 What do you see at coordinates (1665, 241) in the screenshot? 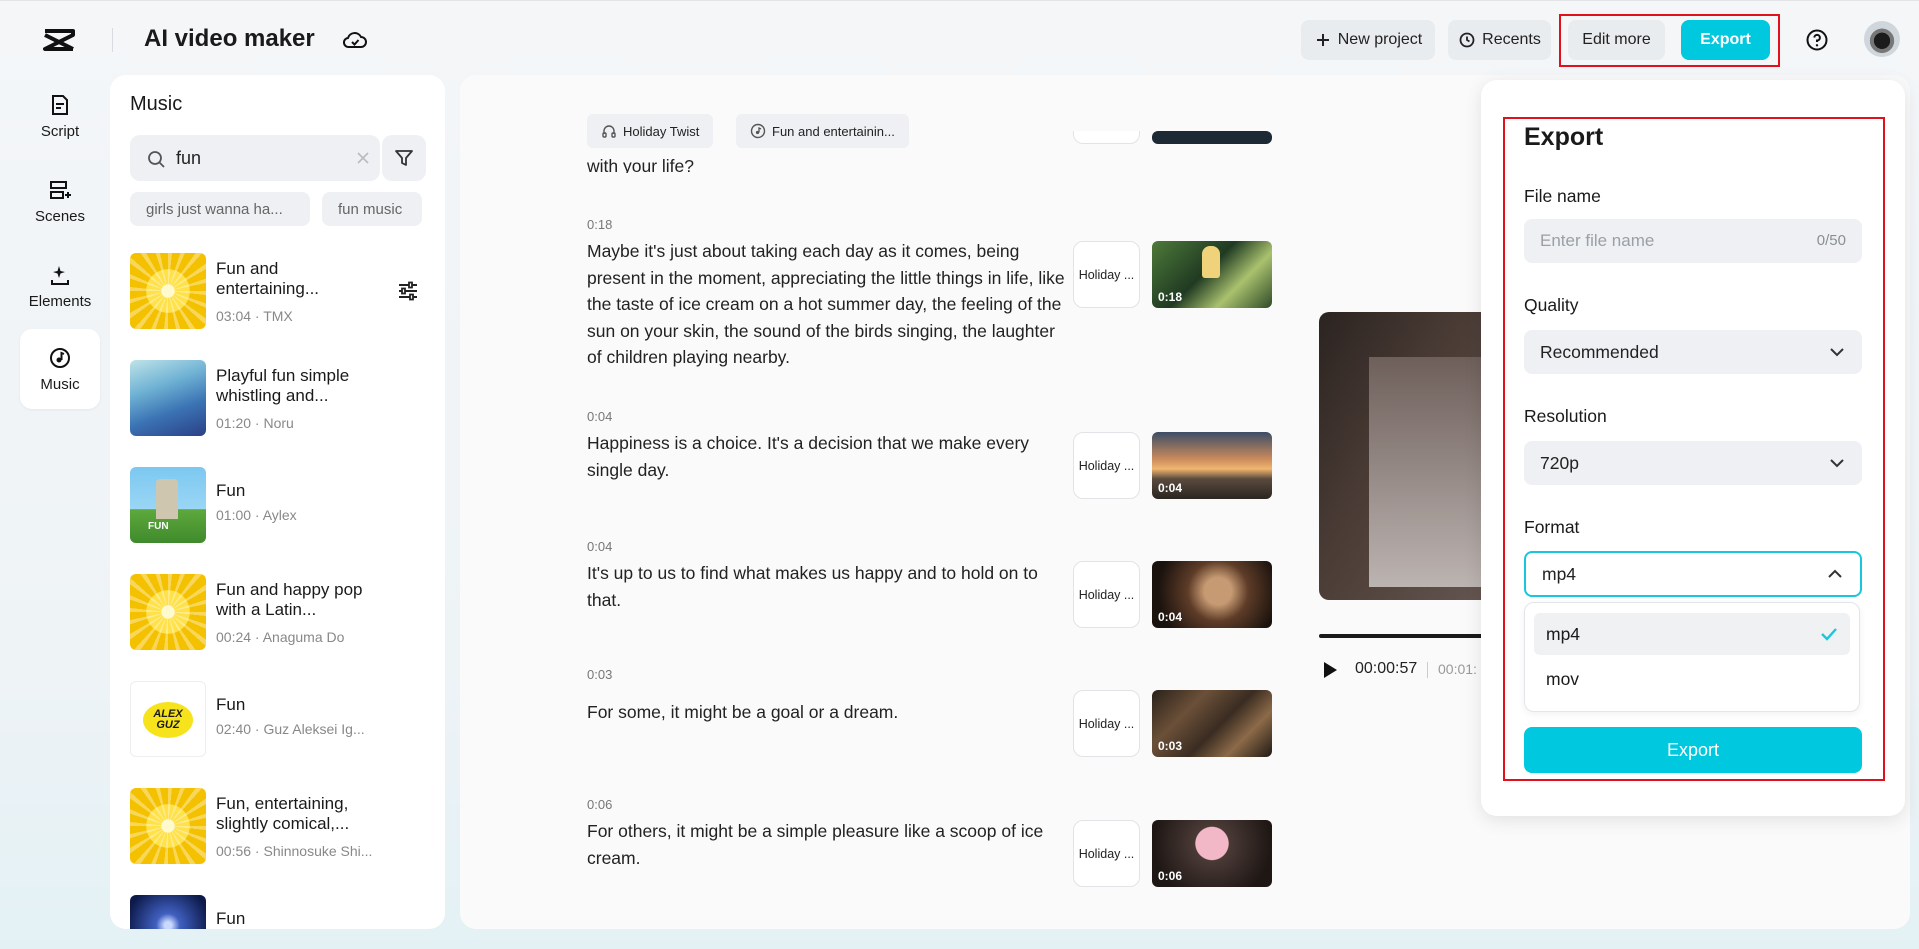
I see `file-name-input` at bounding box center [1665, 241].